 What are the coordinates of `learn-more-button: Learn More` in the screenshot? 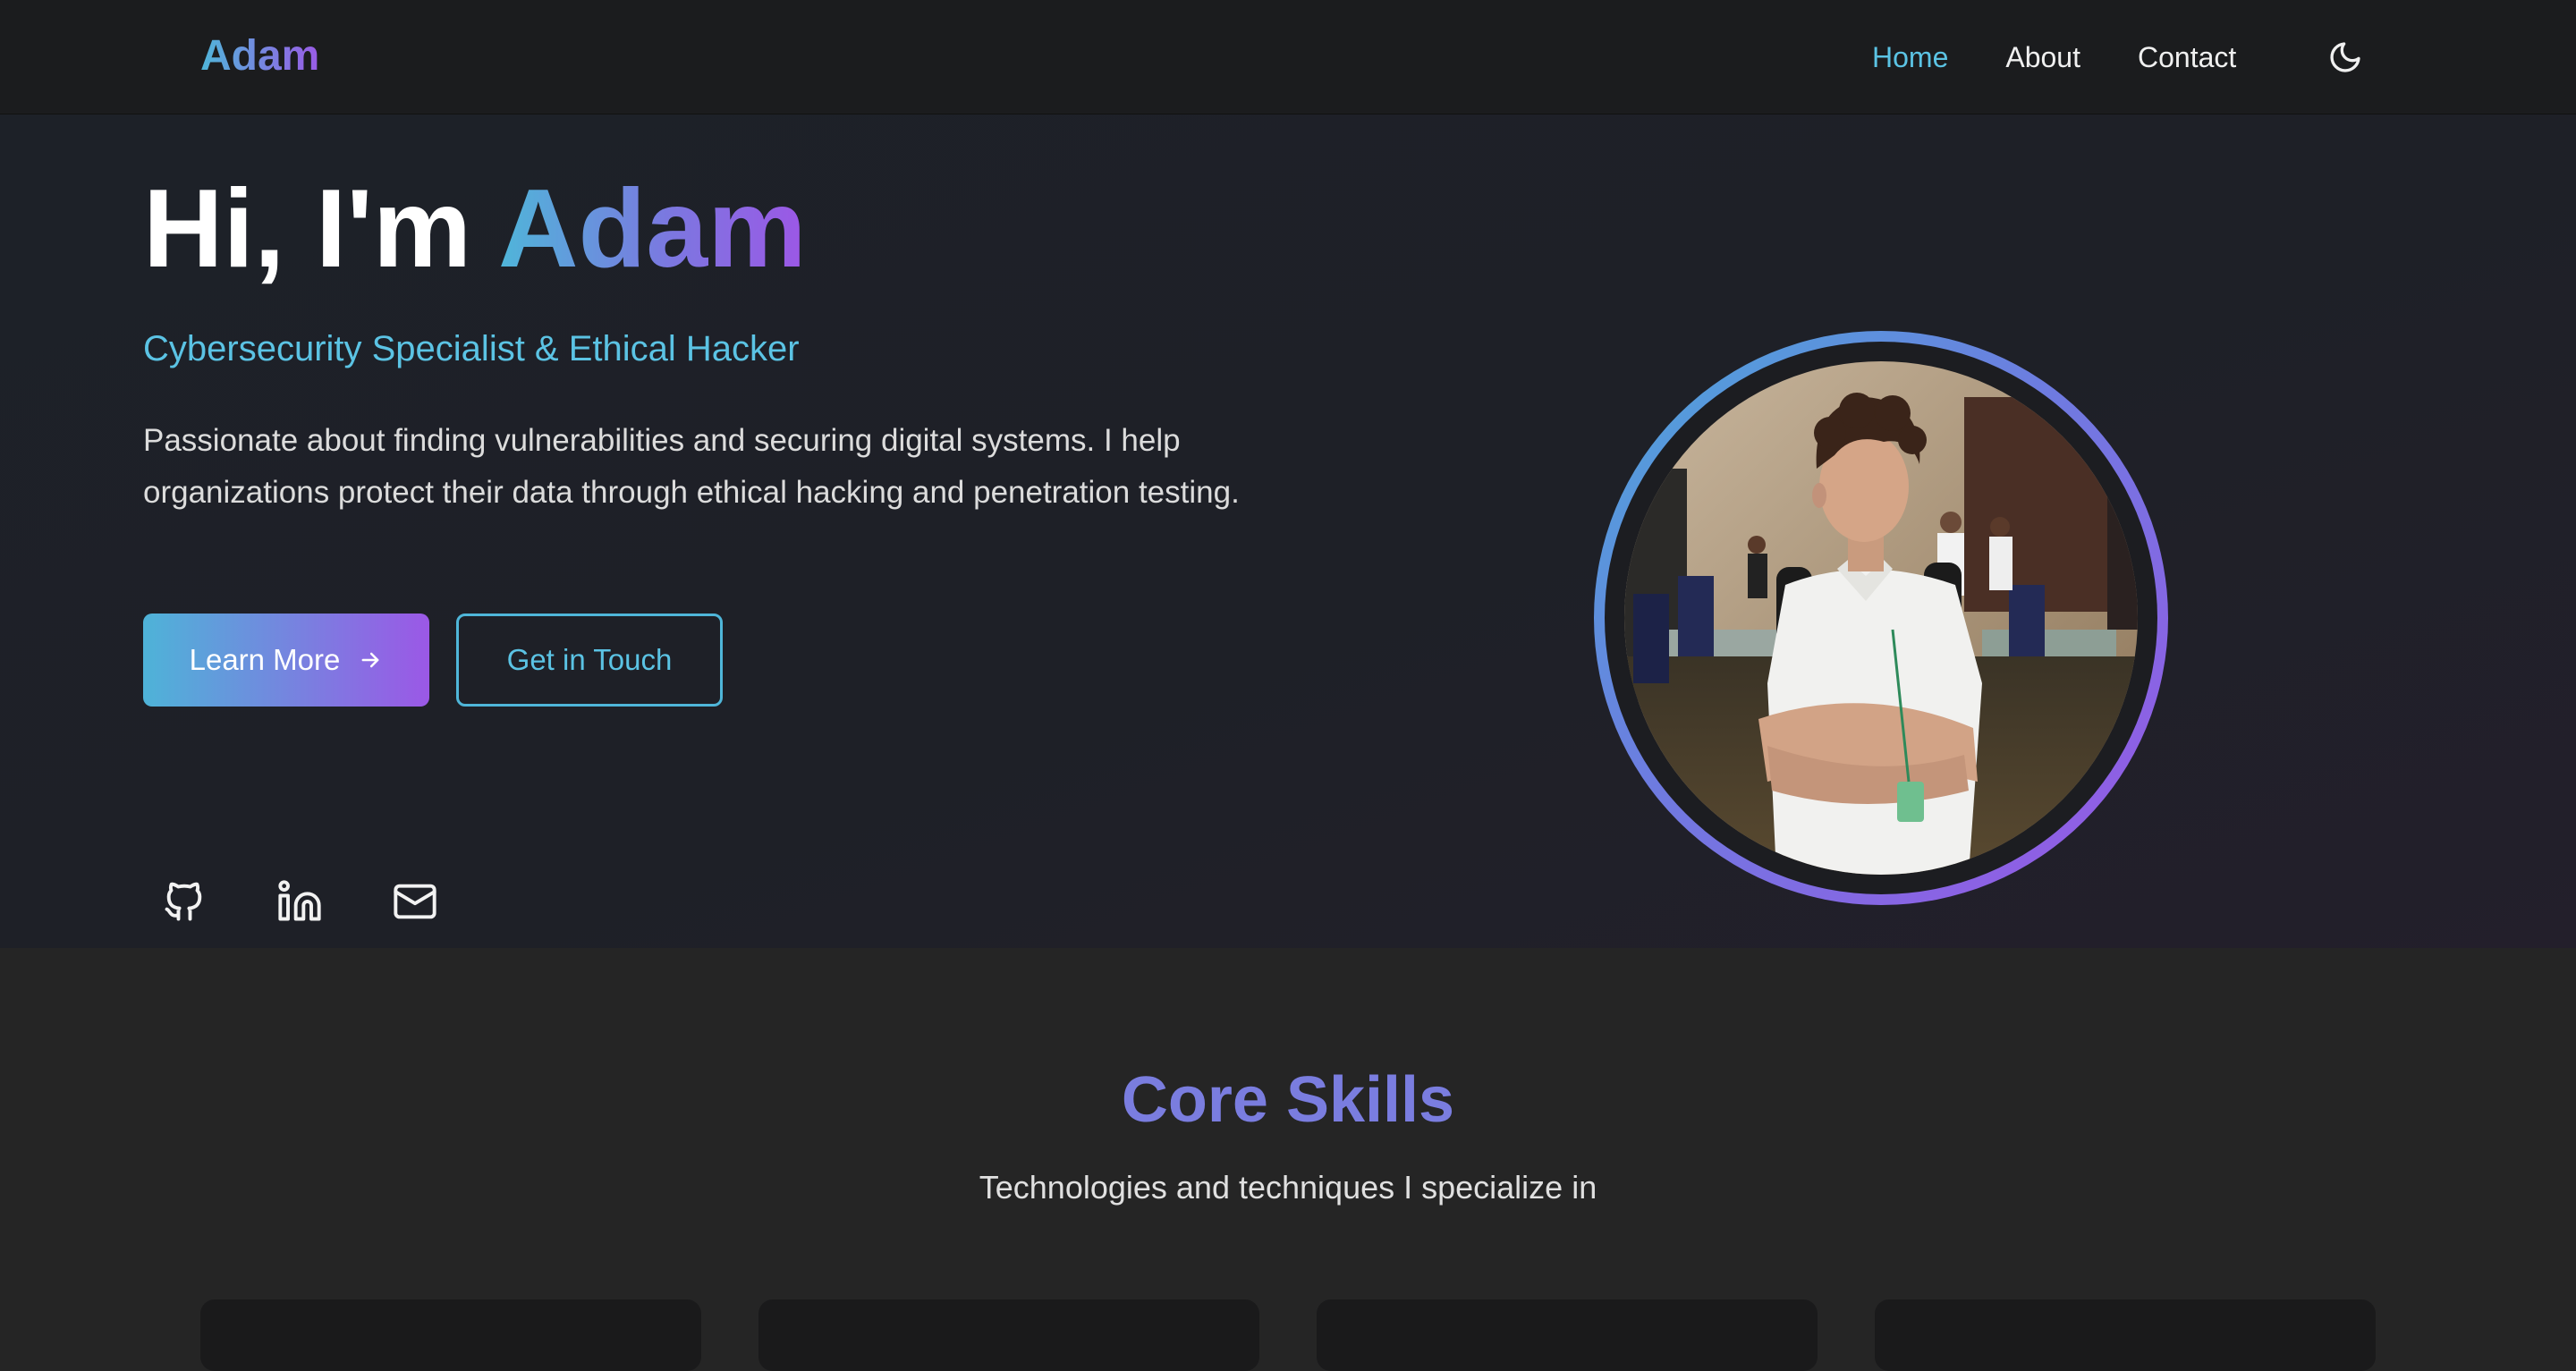 It's located at (286, 660).